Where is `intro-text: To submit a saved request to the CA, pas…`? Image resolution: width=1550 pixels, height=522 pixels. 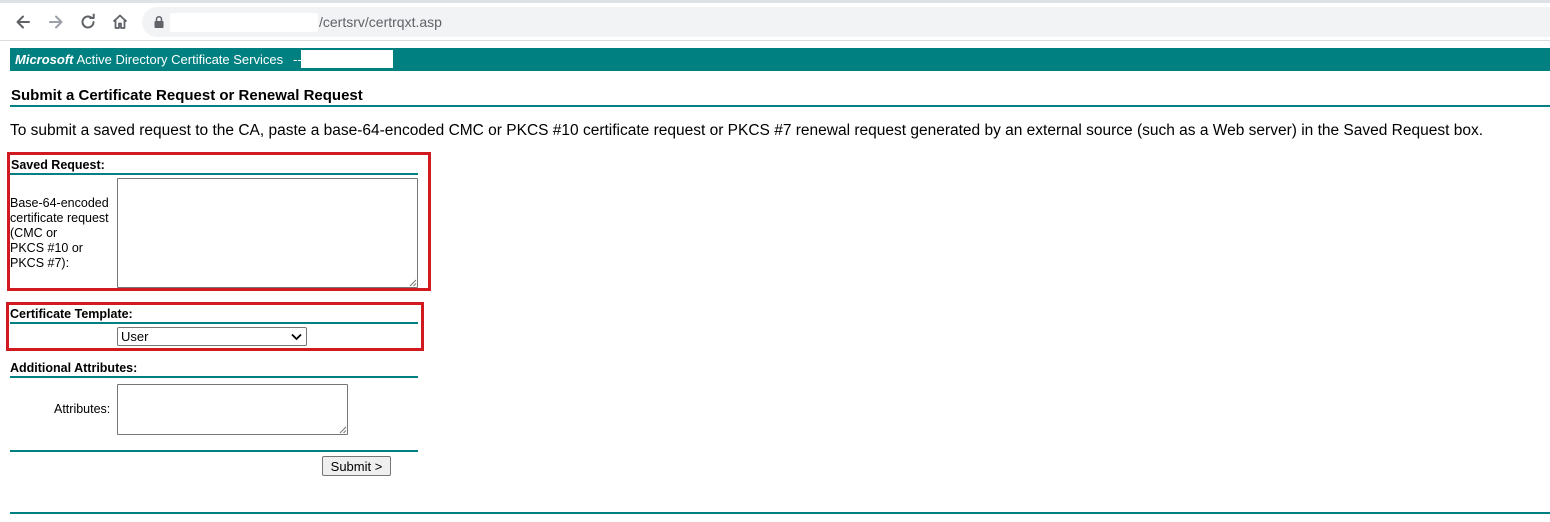 intro-text: To submit a saved request to the CA, pas… is located at coordinates (747, 130).